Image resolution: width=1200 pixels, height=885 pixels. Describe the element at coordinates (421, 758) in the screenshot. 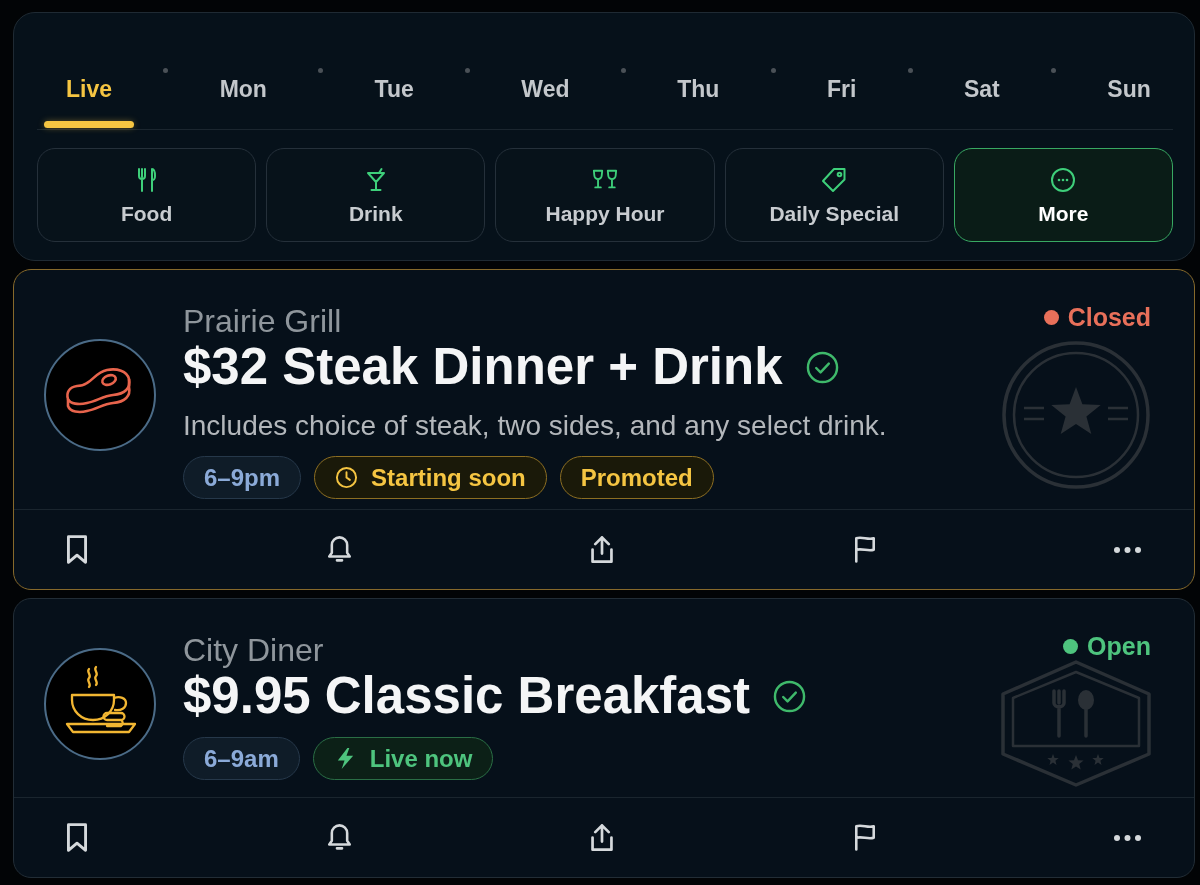

I see `tag-text: Live now` at that location.